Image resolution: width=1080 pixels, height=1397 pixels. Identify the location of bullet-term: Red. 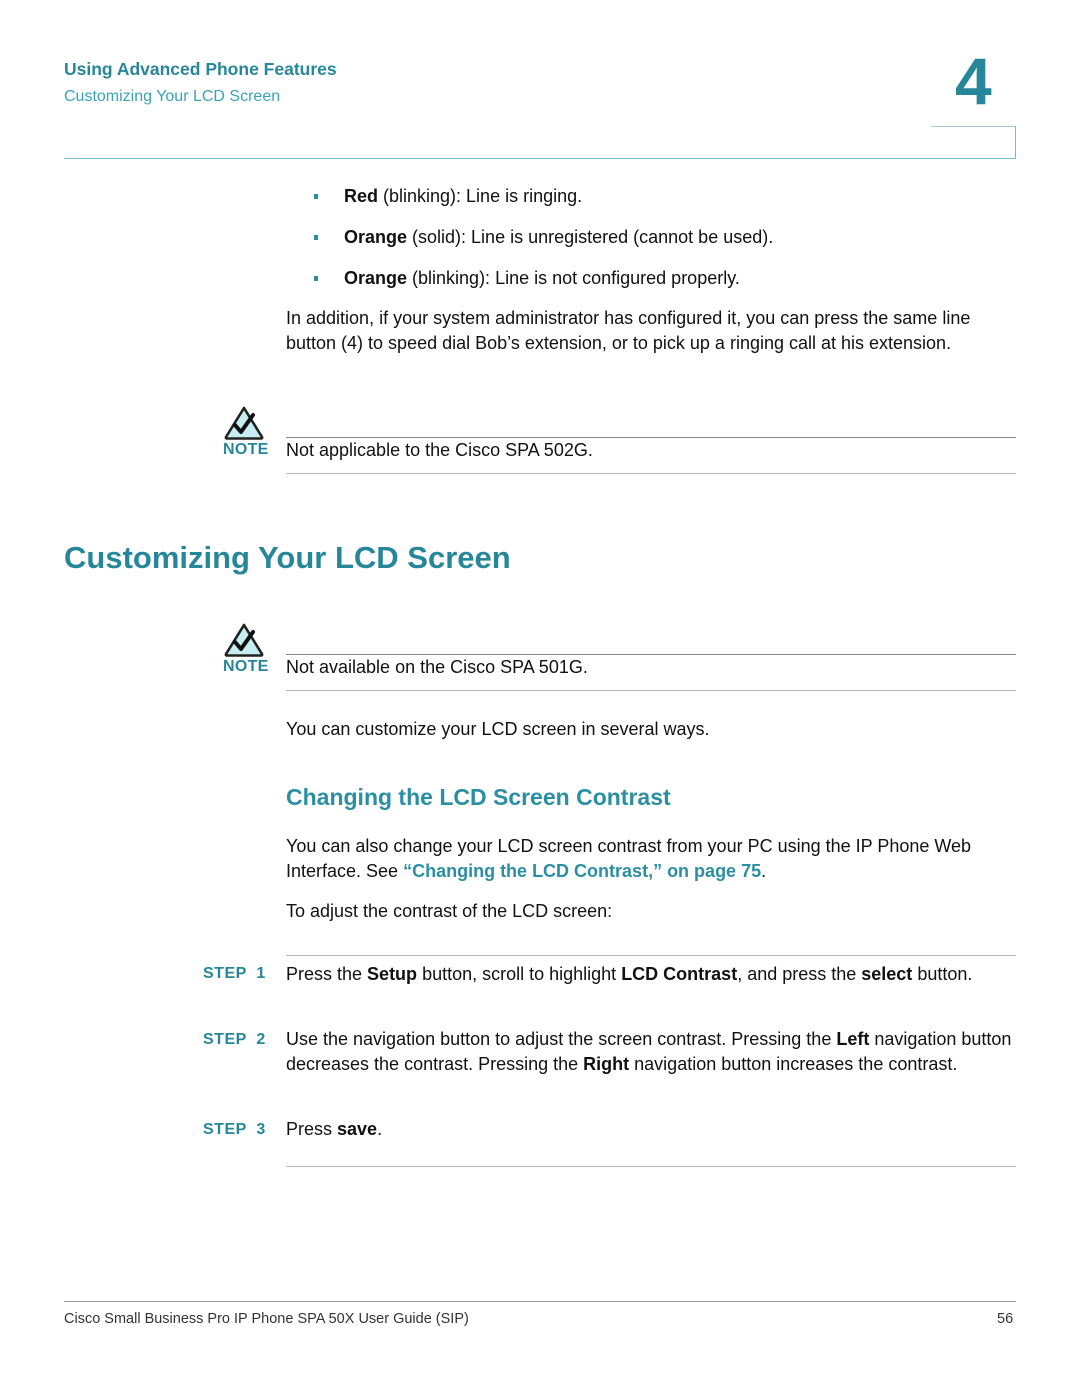
(361, 196).